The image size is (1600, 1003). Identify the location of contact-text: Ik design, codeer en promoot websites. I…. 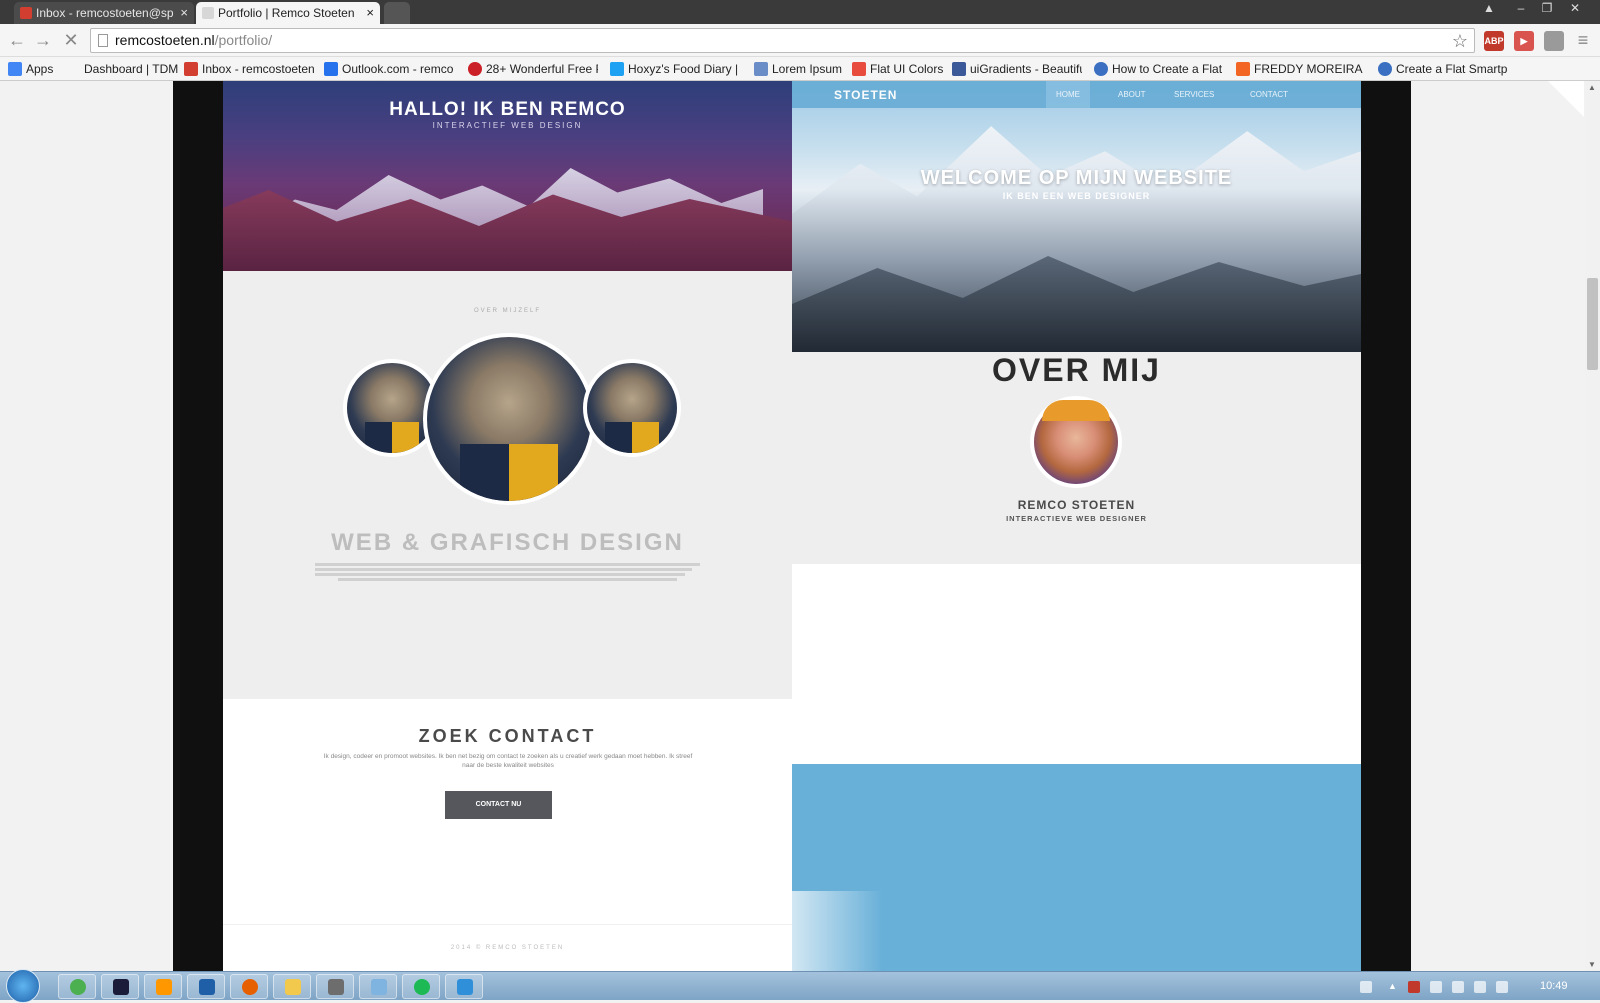
(508, 761).